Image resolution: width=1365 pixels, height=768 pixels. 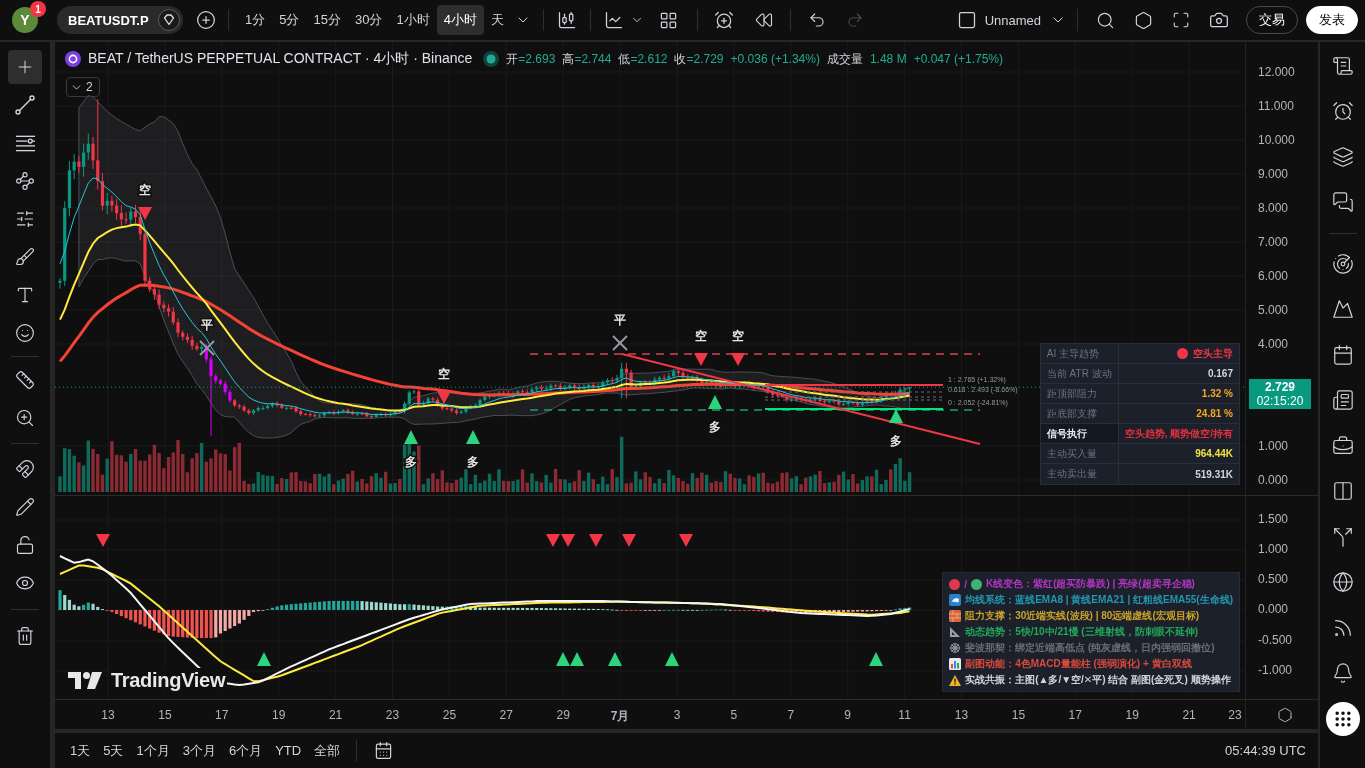 I want to click on grid-icon, so click(x=669, y=20).